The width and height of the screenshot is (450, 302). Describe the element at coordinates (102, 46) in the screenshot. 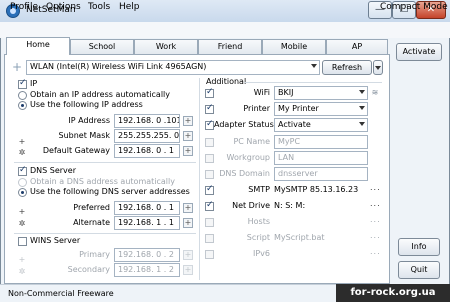

I see `tab-school: School` at that location.